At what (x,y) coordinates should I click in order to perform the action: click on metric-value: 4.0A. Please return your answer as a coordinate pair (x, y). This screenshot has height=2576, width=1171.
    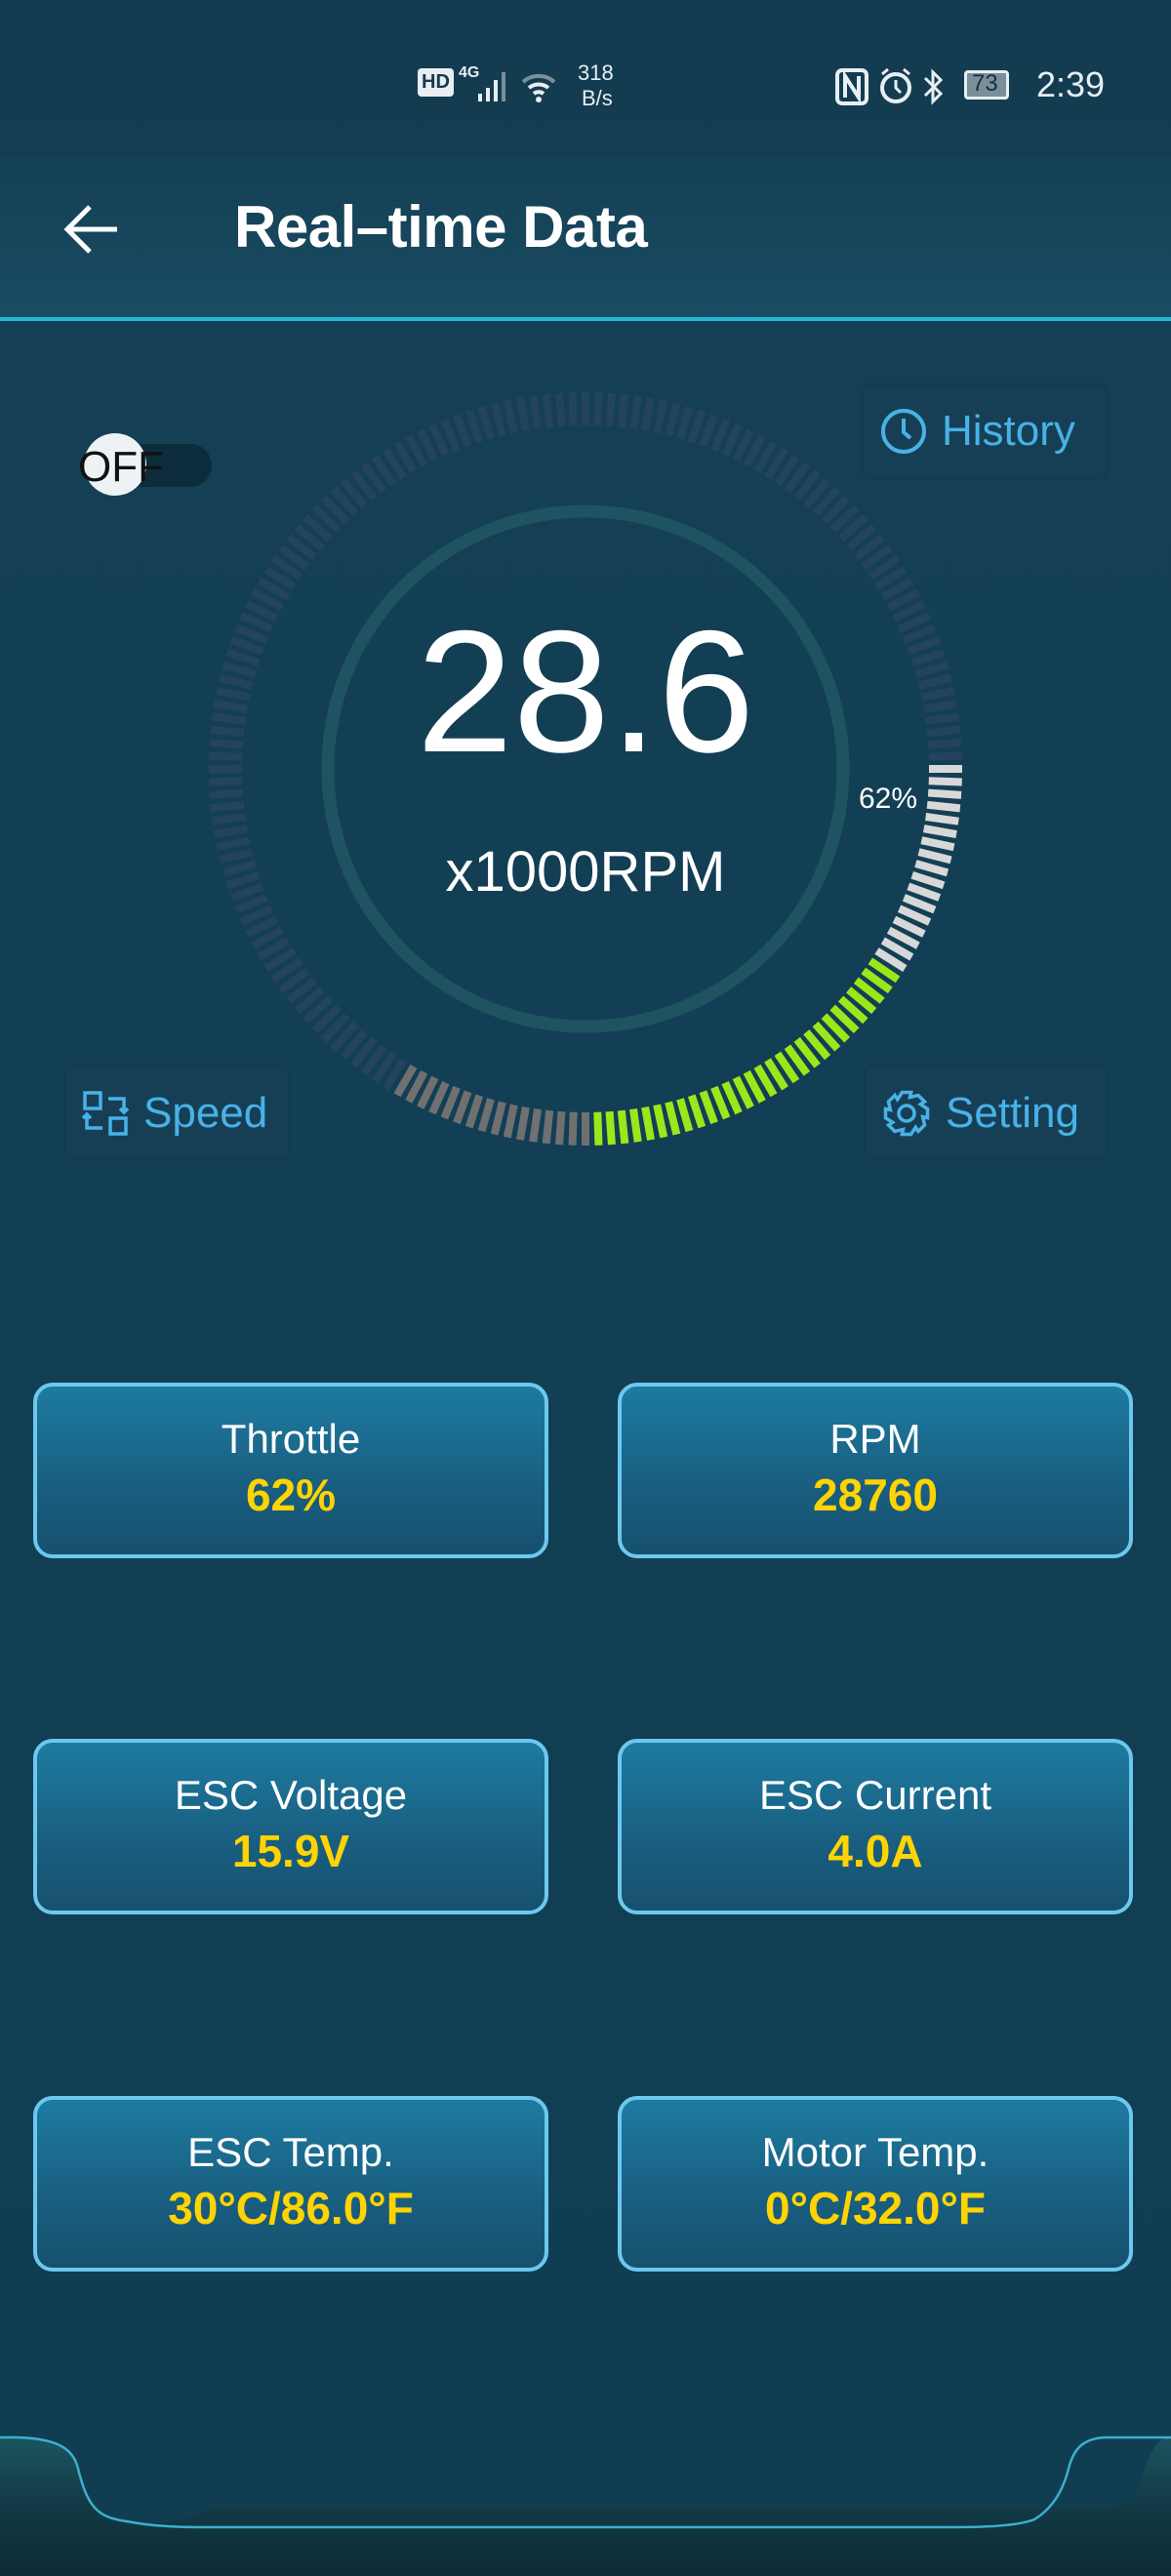
    Looking at the image, I should click on (875, 1851).